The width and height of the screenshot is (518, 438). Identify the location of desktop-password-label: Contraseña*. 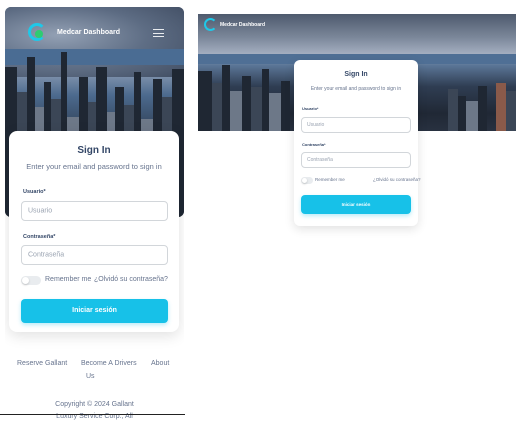
(314, 144).